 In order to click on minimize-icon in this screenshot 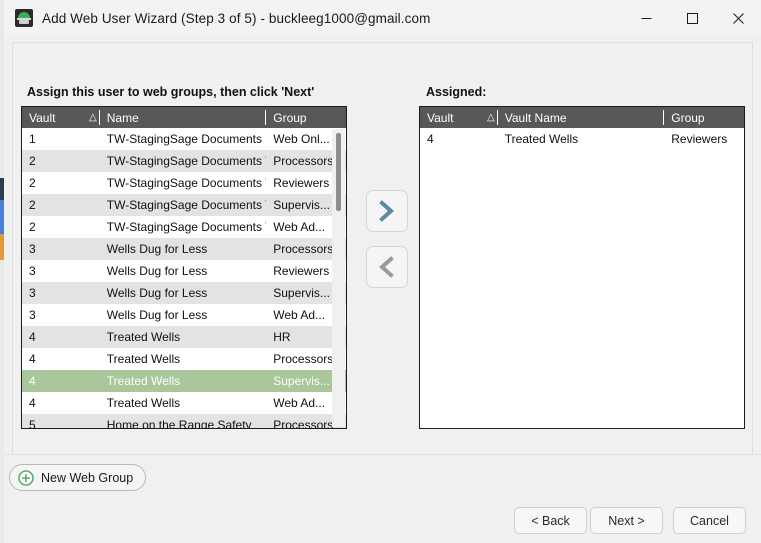, I will do `click(646, 18)`.